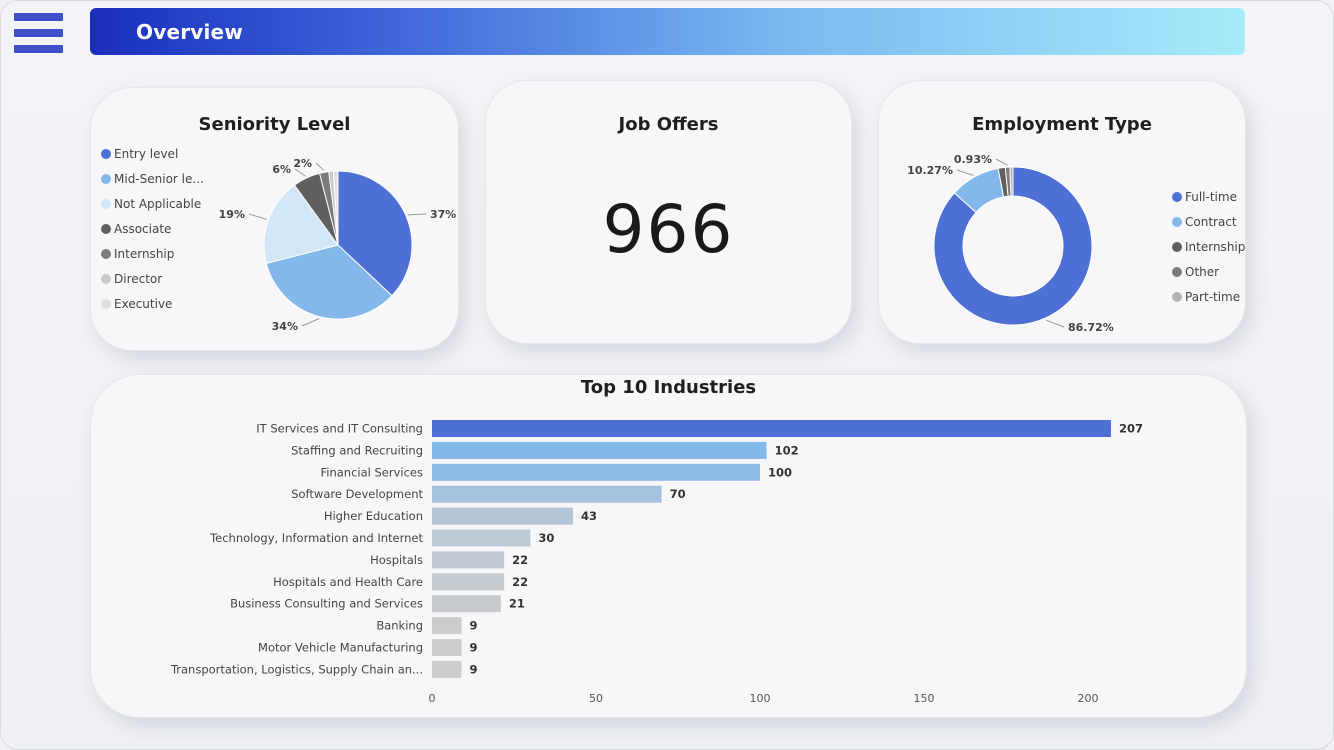 This screenshot has width=1334, height=750. I want to click on job-offers-title: Job Offers, so click(668, 124).